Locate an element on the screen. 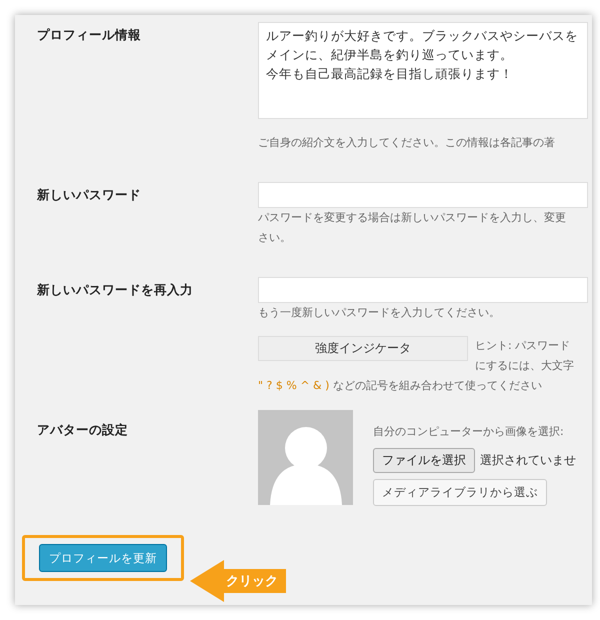  strength-indicator: 強度インジケータ is located at coordinates (363, 348).